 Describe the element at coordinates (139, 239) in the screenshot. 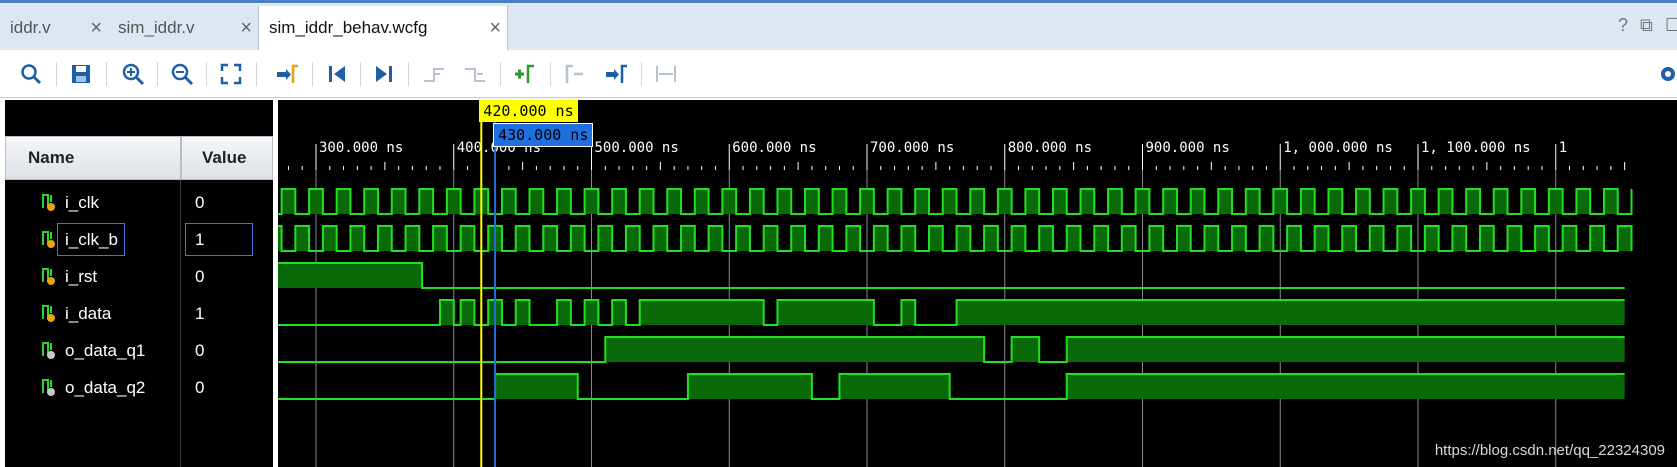

I see `signal-row: i_clk_b 1` at that location.